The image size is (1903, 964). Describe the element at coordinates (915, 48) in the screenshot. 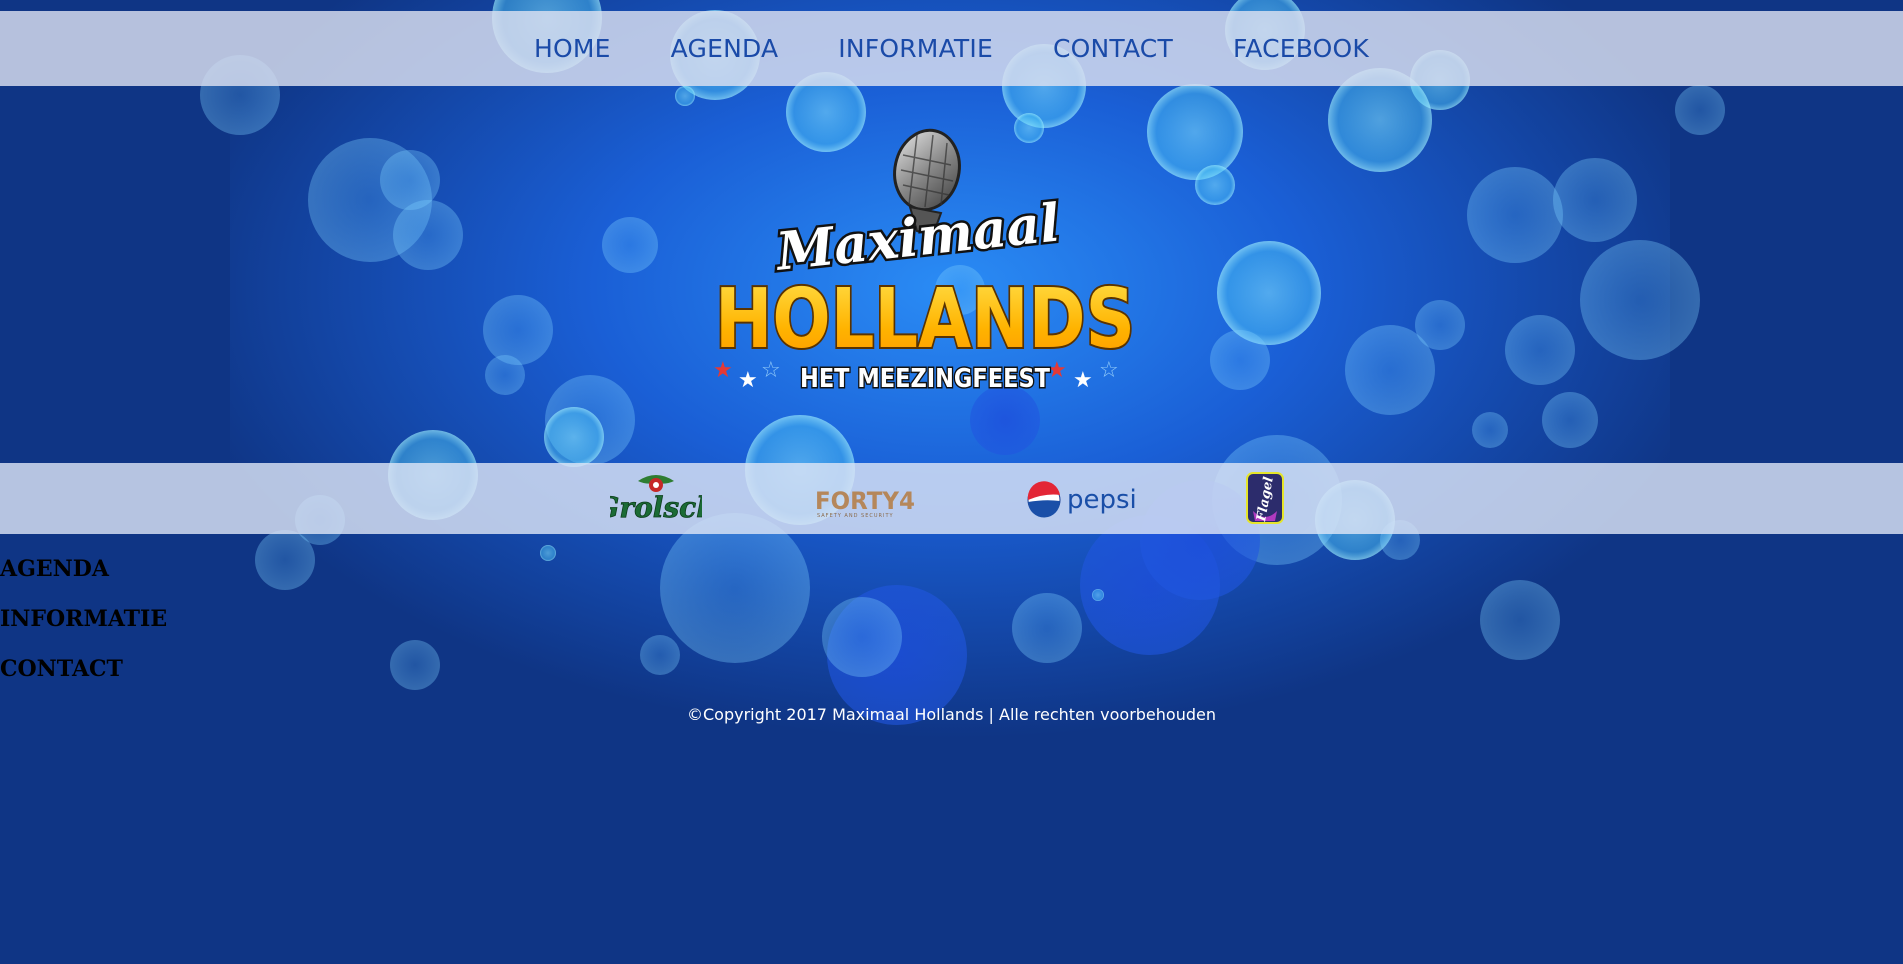

I see `nav-informatie-link: INFORMATIE` at that location.